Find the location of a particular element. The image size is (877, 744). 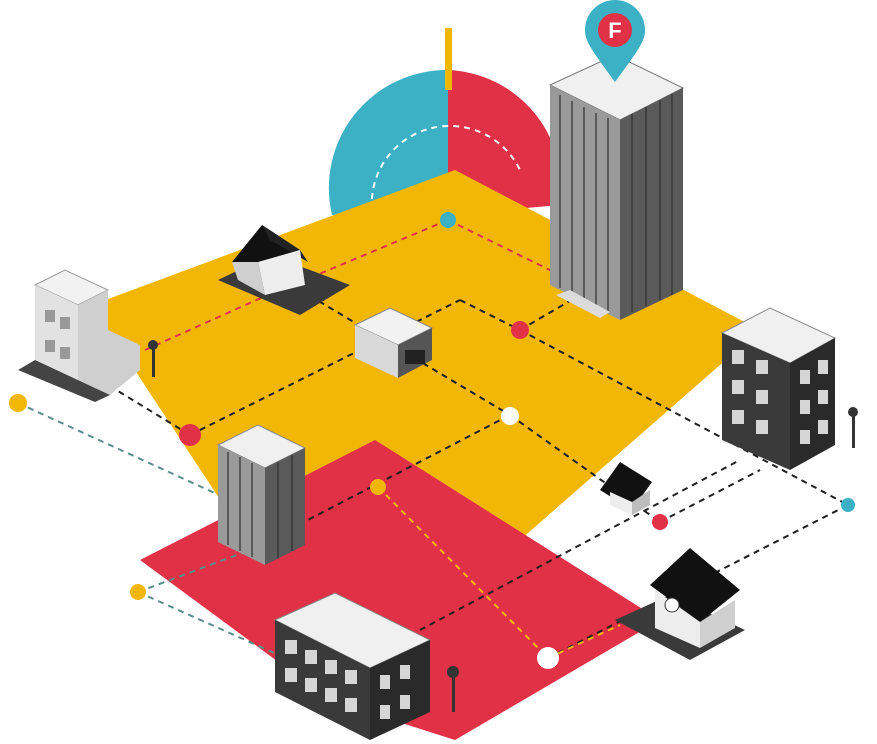

office-mid is located at coordinates (261, 494).